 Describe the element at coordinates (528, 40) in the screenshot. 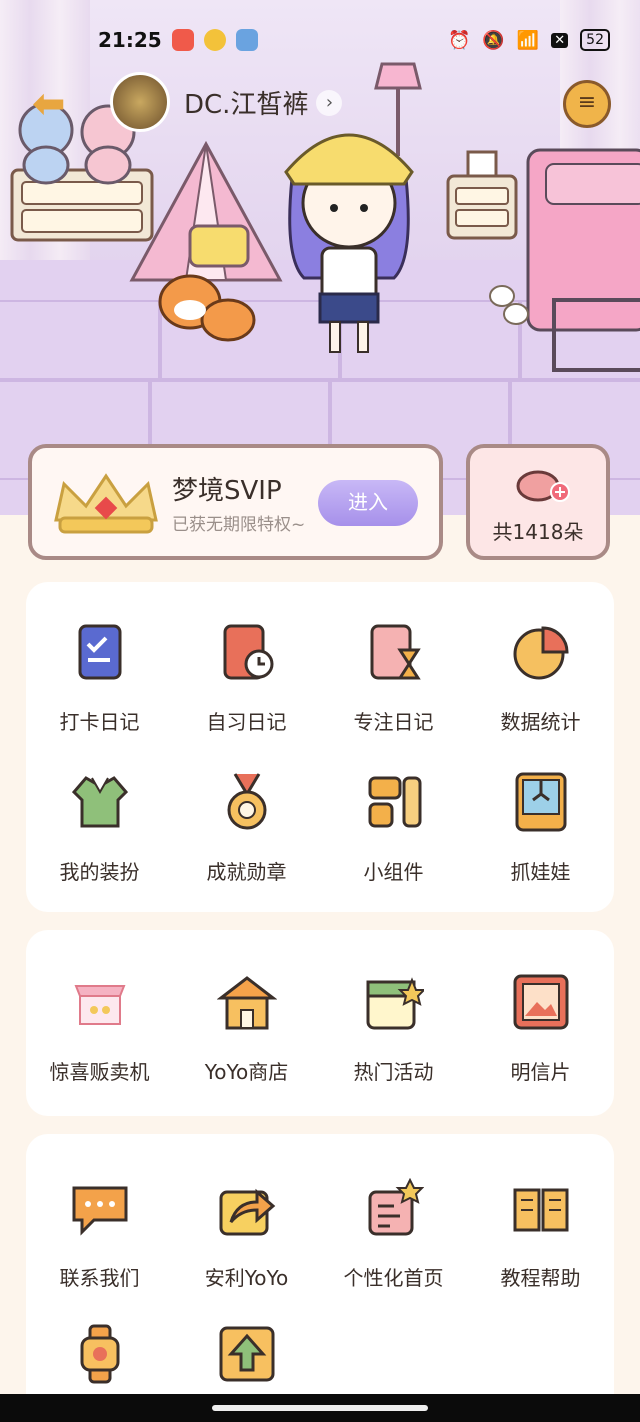

I see `wifi-icon: 📶` at that location.